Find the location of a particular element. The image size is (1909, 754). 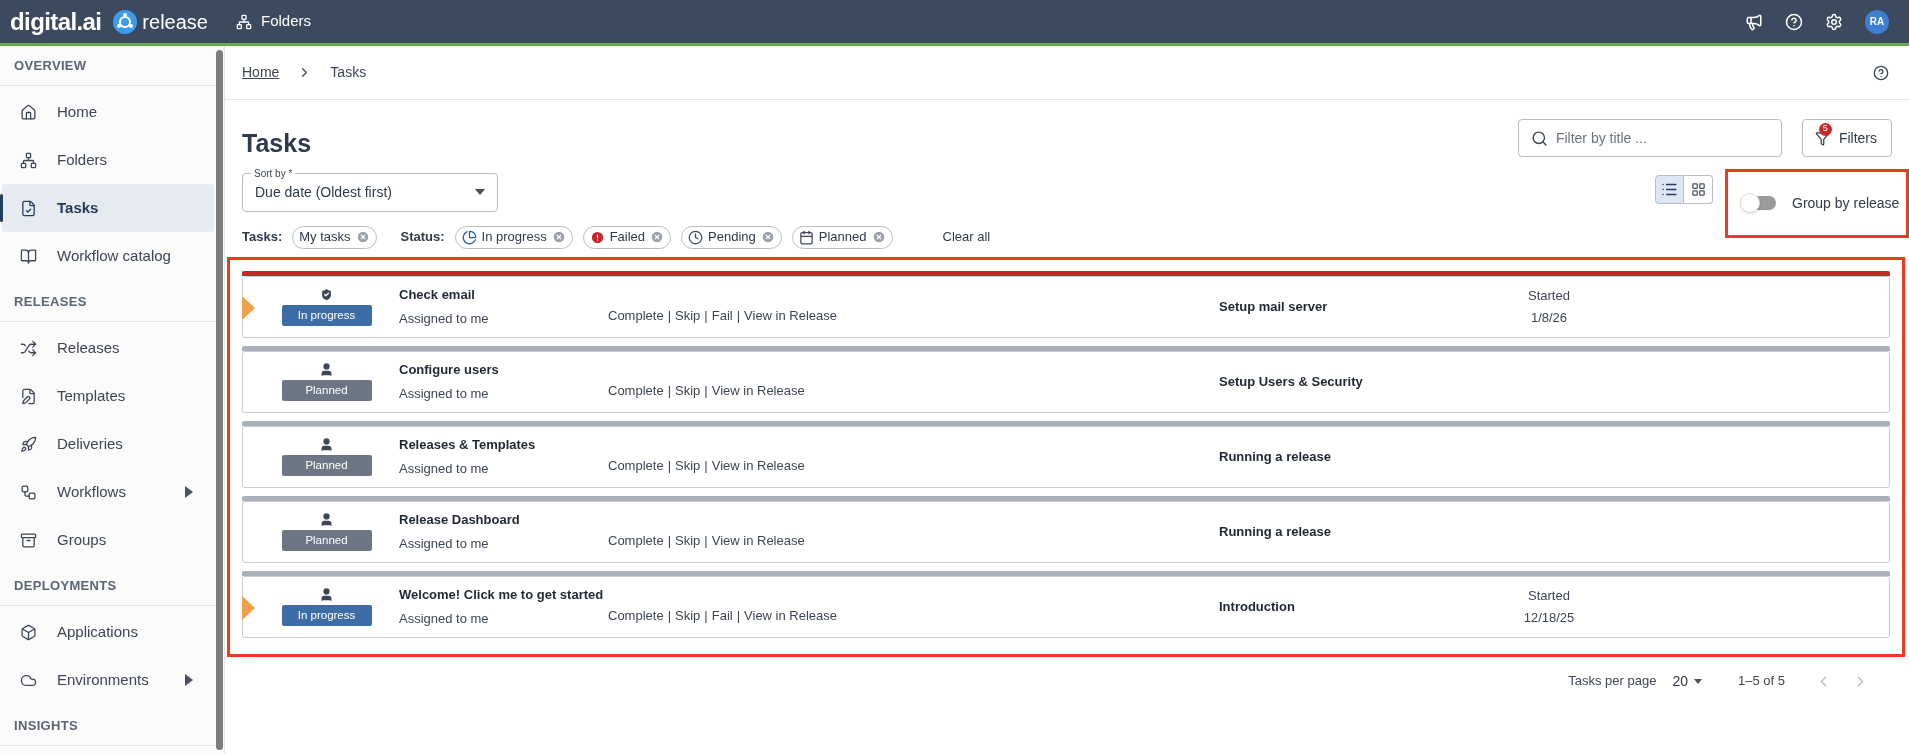

calendar-icon is located at coordinates (806, 237).